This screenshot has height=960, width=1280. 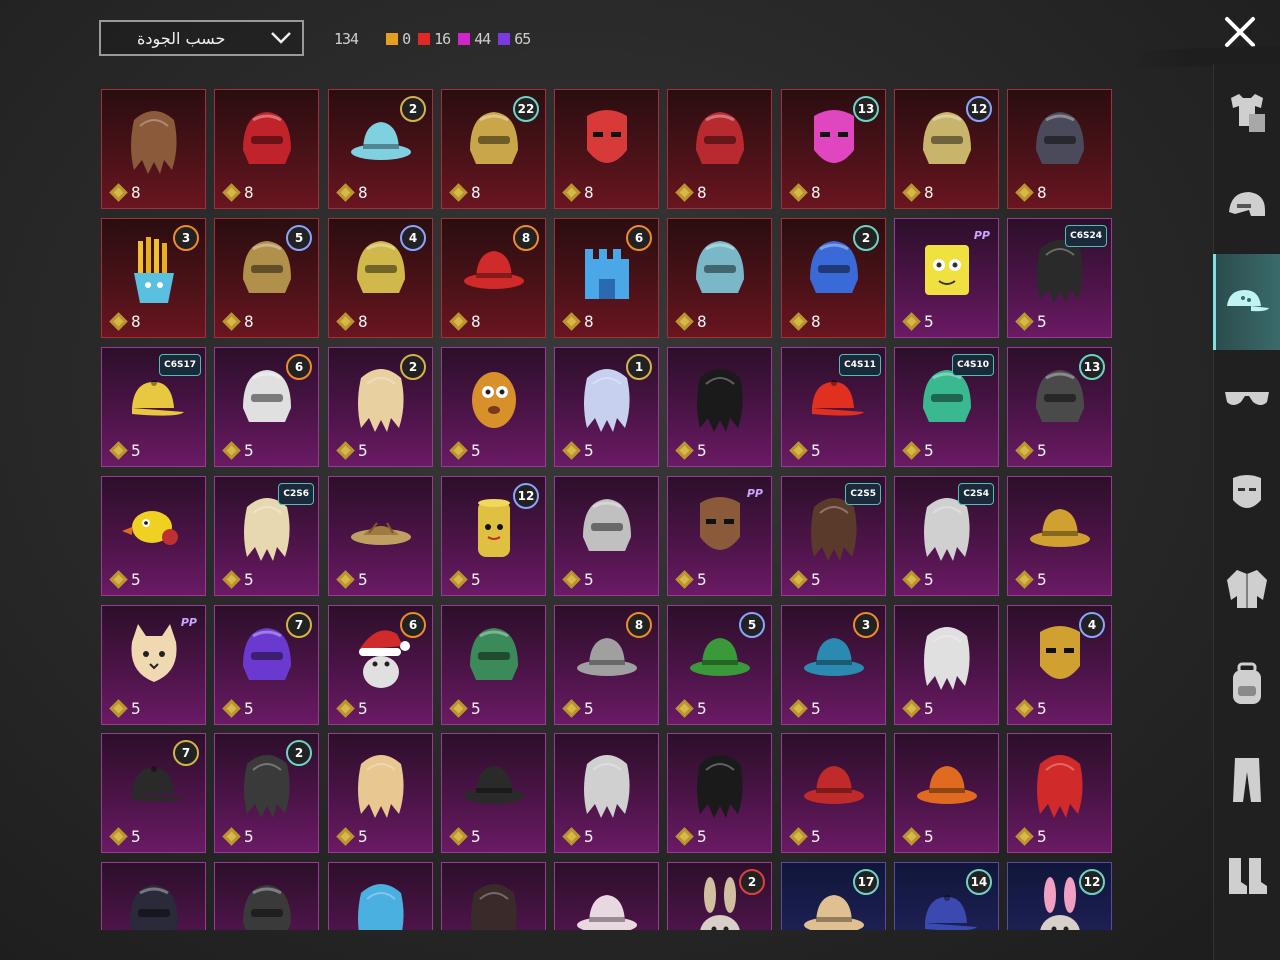 I want to click on sidebar-item-mask, so click(x=1246, y=494).